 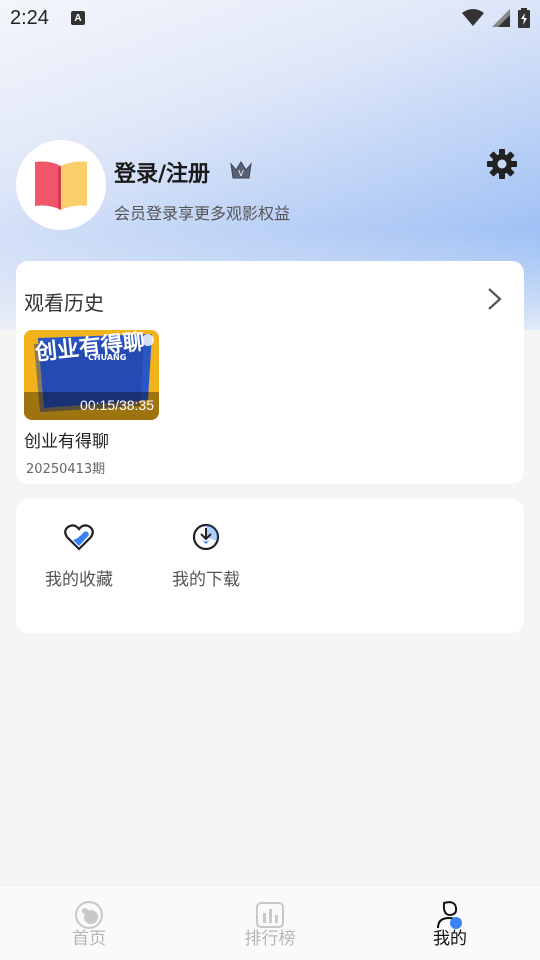 I want to click on bottom-tab-bar: 首页 排行榜 我的, so click(x=270, y=922).